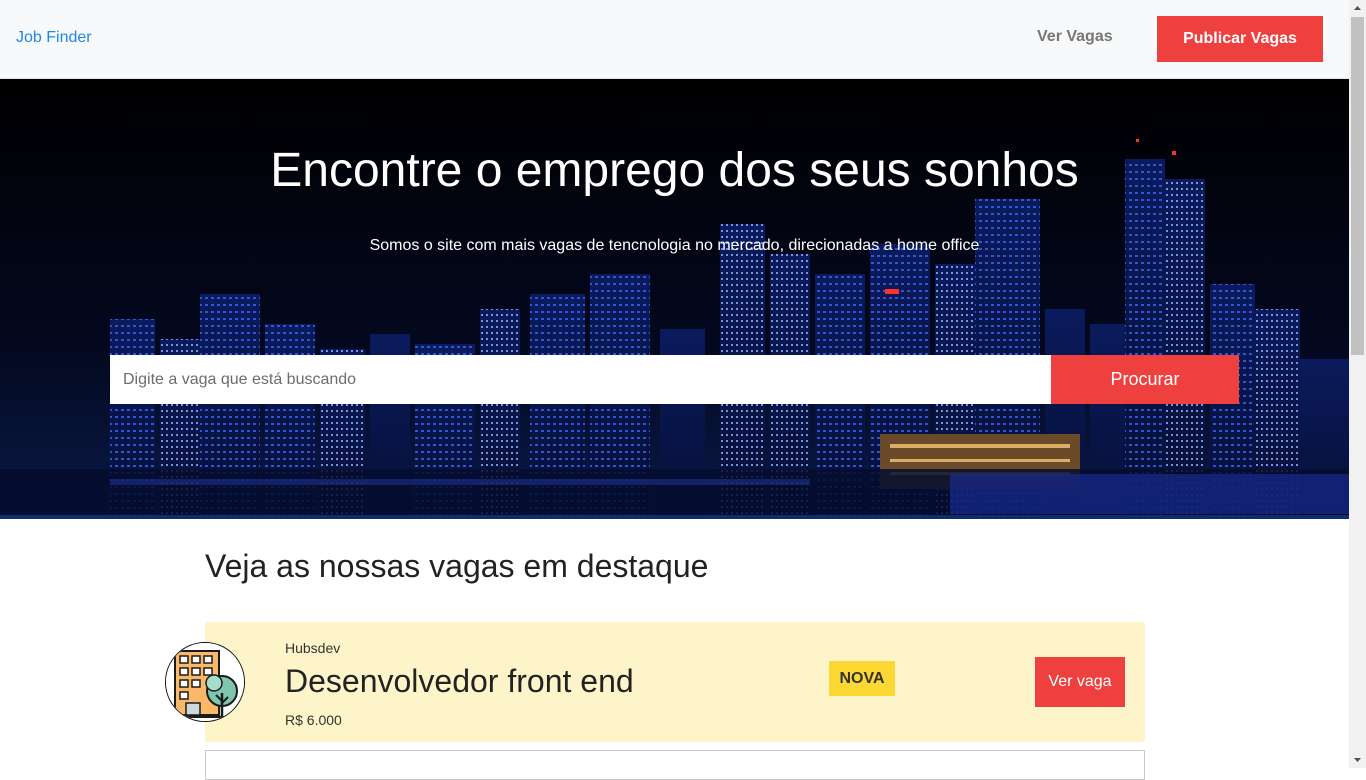 This screenshot has width=1366, height=780. I want to click on building-tree-icon, so click(205, 682).